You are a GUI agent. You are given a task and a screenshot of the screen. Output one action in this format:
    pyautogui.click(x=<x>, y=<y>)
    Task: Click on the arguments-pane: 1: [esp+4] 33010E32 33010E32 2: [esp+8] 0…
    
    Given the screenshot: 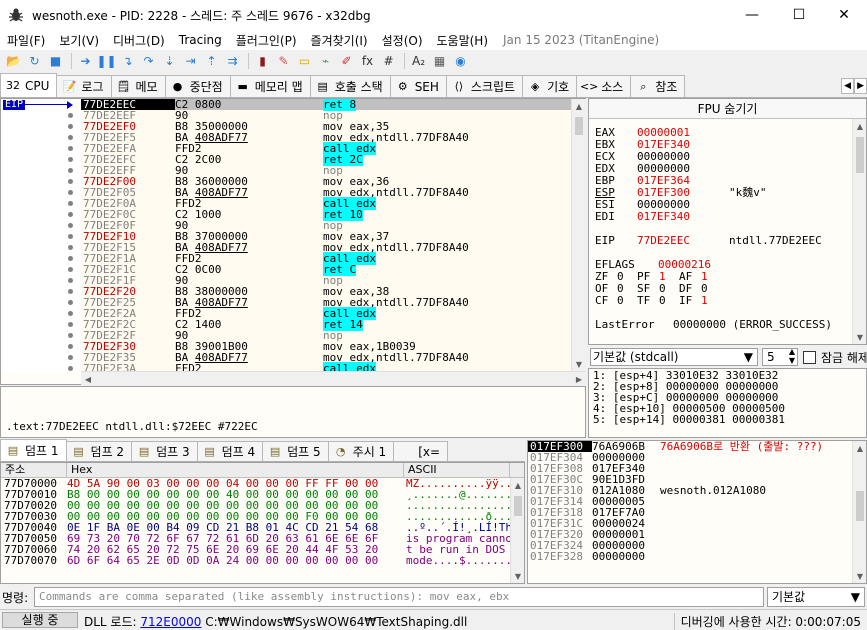 What is the action you would take?
    pyautogui.click(x=727, y=403)
    